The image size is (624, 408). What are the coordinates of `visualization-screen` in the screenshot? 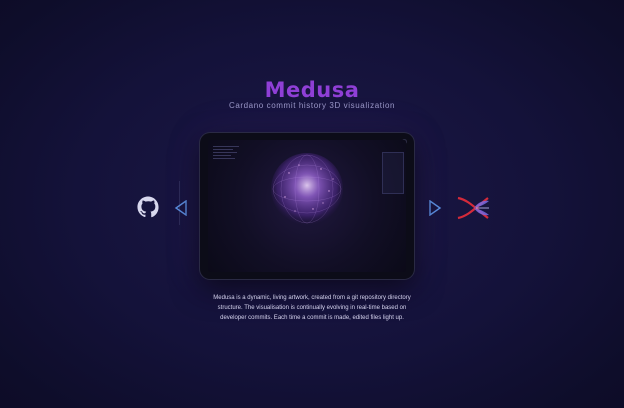 It's located at (307, 206).